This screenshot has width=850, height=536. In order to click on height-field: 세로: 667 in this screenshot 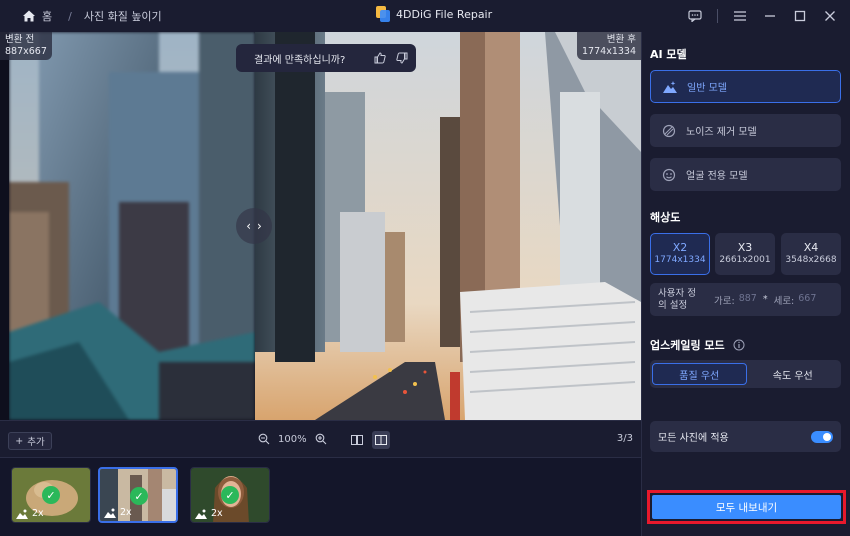, I will do `click(795, 300)`.